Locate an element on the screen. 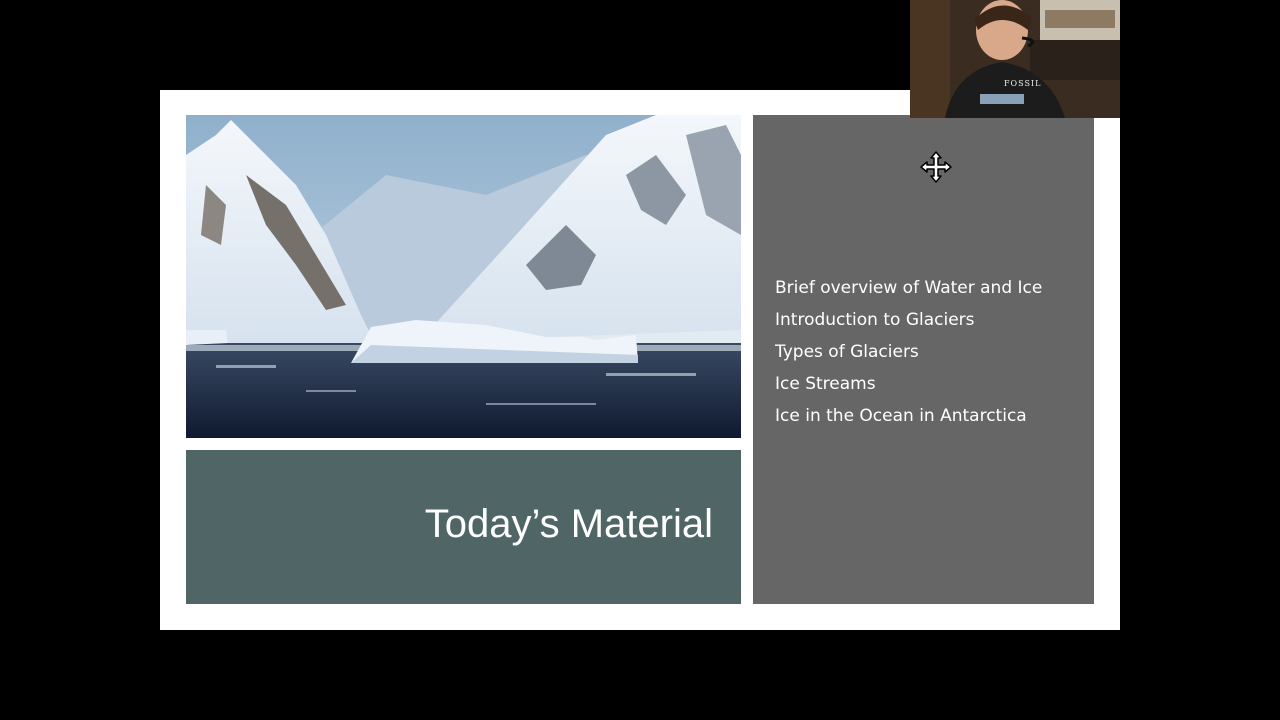  agenda-item: Introduction to Glaciers is located at coordinates (875, 320).